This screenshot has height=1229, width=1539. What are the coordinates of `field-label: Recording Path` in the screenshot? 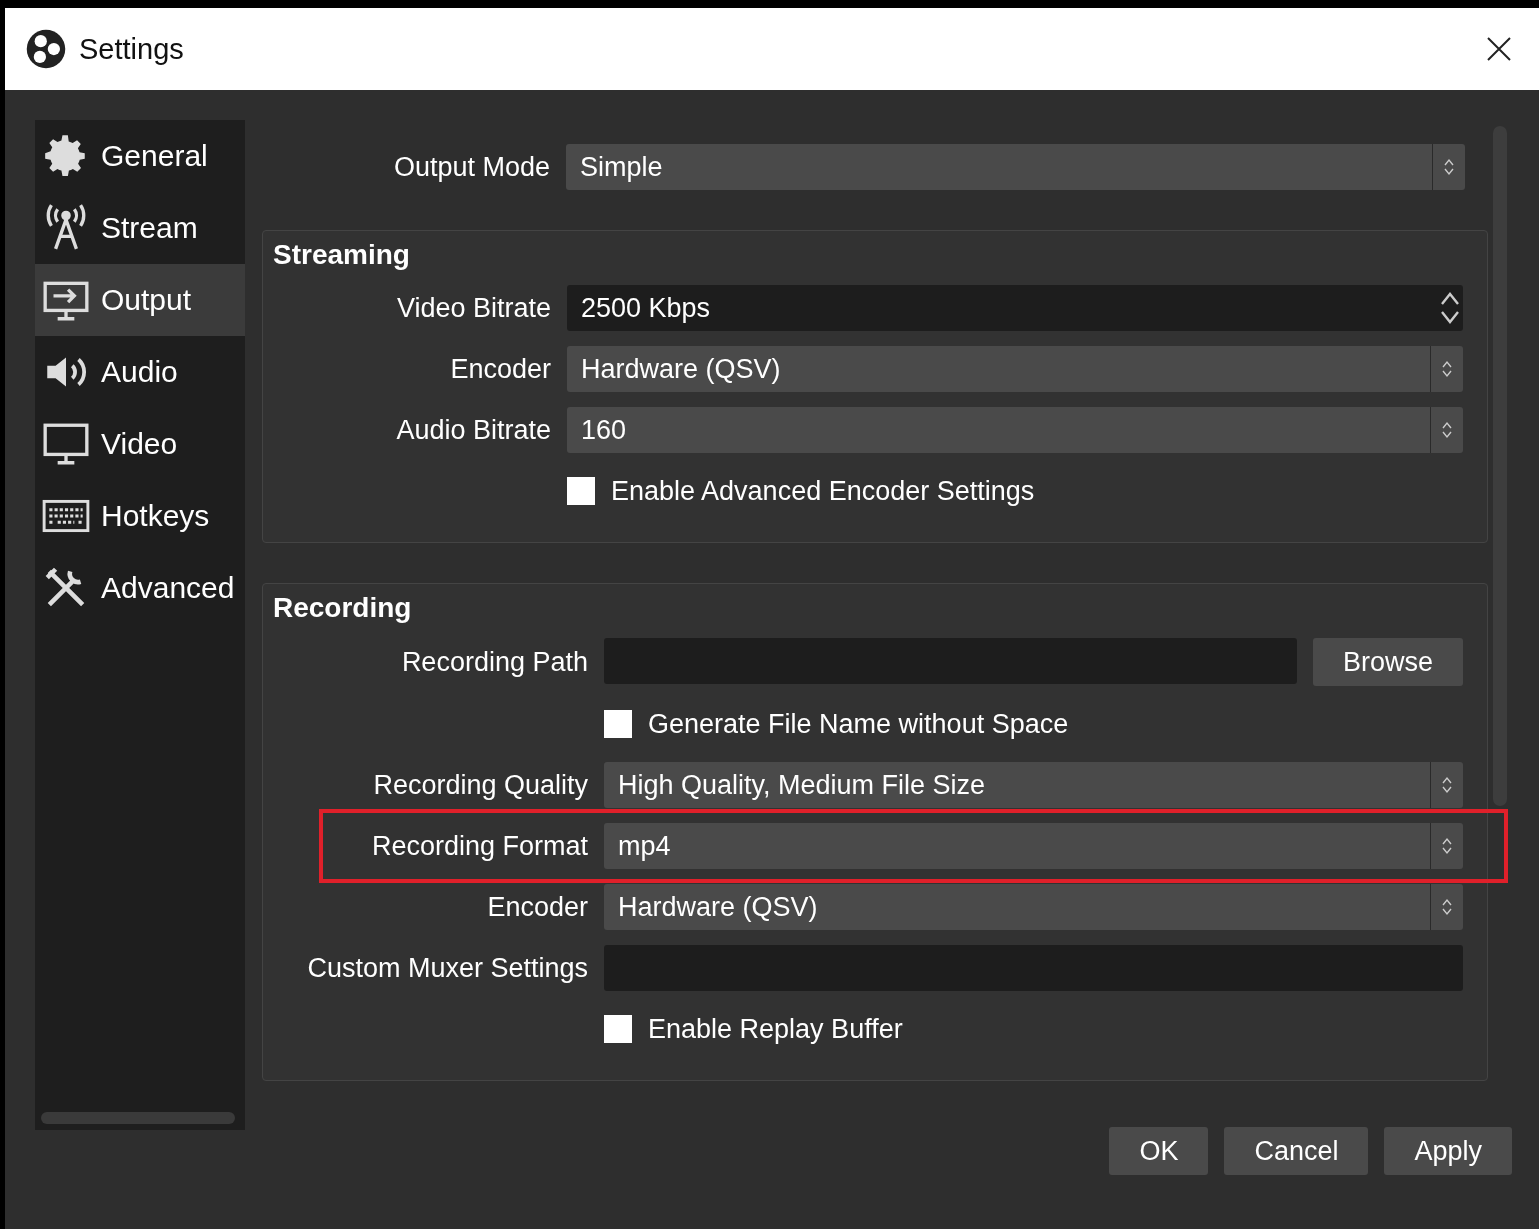 It's located at (494, 662).